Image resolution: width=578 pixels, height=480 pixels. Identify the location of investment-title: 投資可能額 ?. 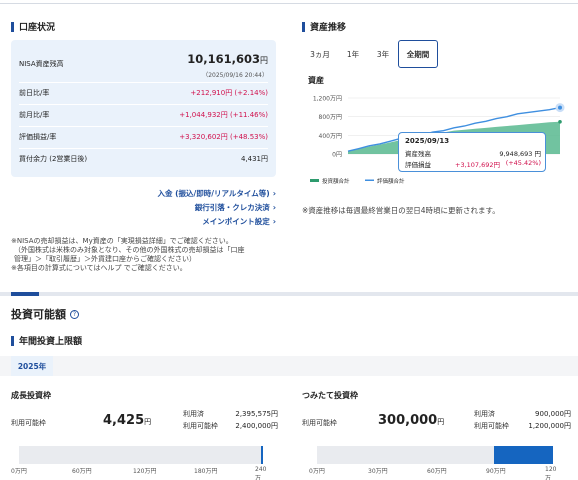
(45, 314).